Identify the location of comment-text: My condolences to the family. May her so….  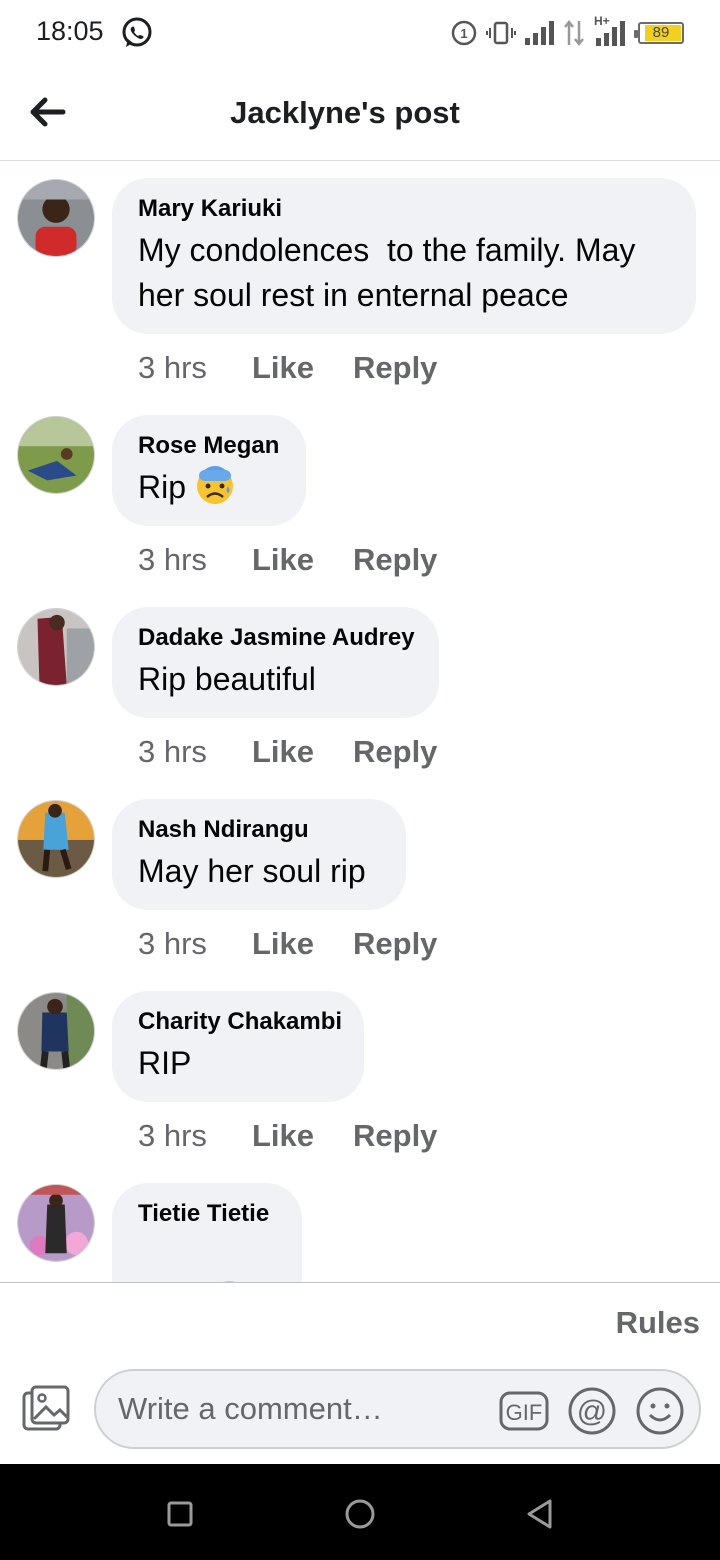
(391, 272).